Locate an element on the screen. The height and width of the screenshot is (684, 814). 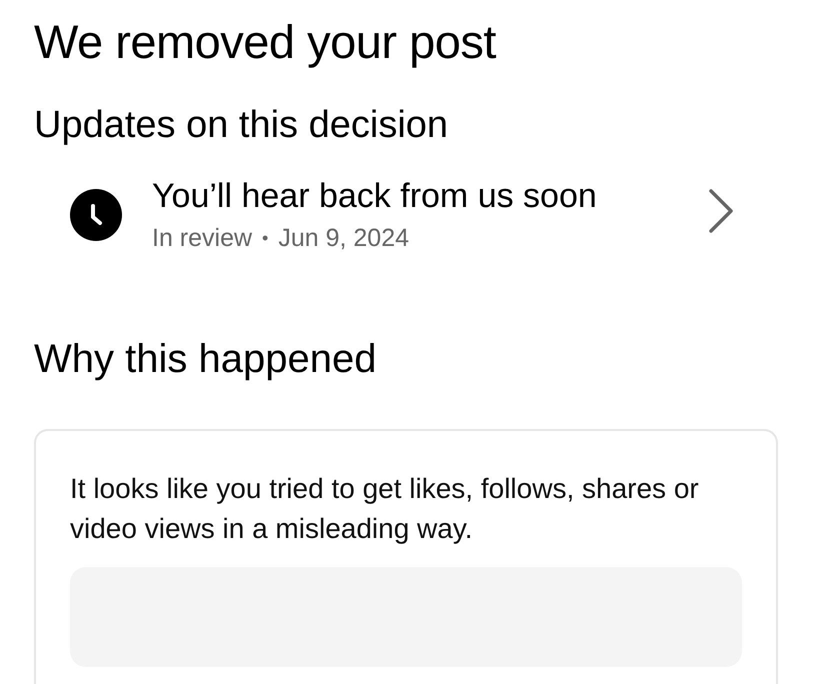
update-item: You’ll hear back from us soon In review • Jun 9, 2024 is located at coordinates (407, 214).